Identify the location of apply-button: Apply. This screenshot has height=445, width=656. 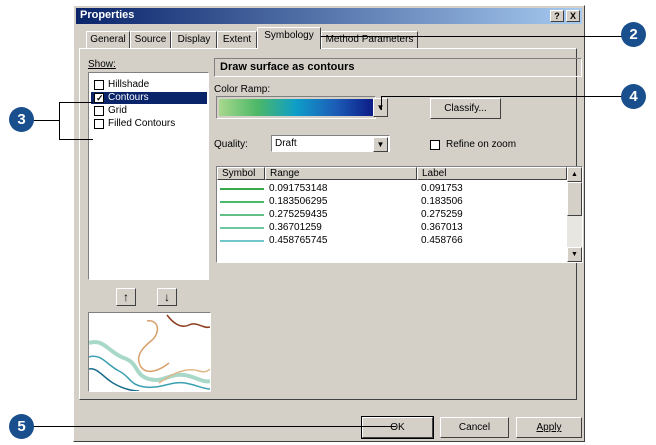
(549, 427).